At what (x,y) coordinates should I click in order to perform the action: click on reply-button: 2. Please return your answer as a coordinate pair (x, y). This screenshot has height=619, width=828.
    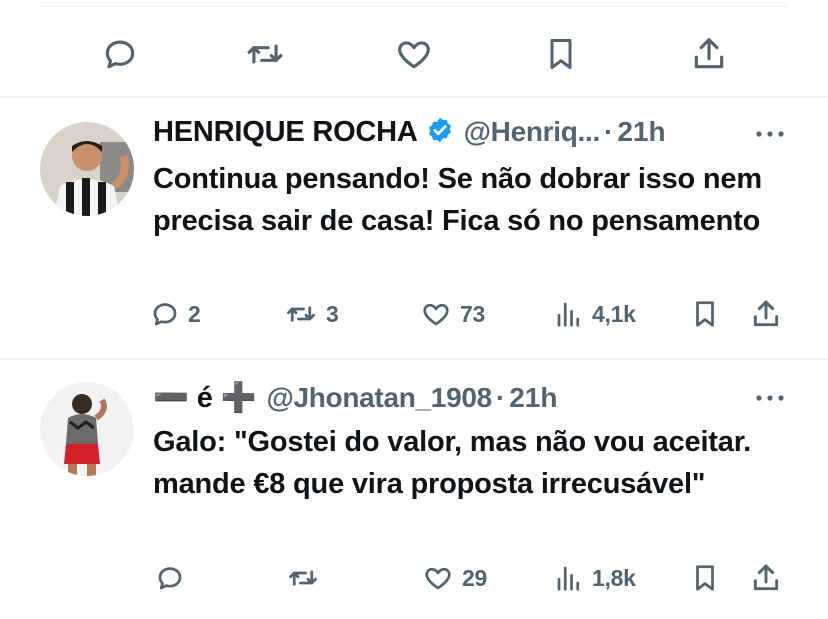
    Looking at the image, I should click on (175, 314).